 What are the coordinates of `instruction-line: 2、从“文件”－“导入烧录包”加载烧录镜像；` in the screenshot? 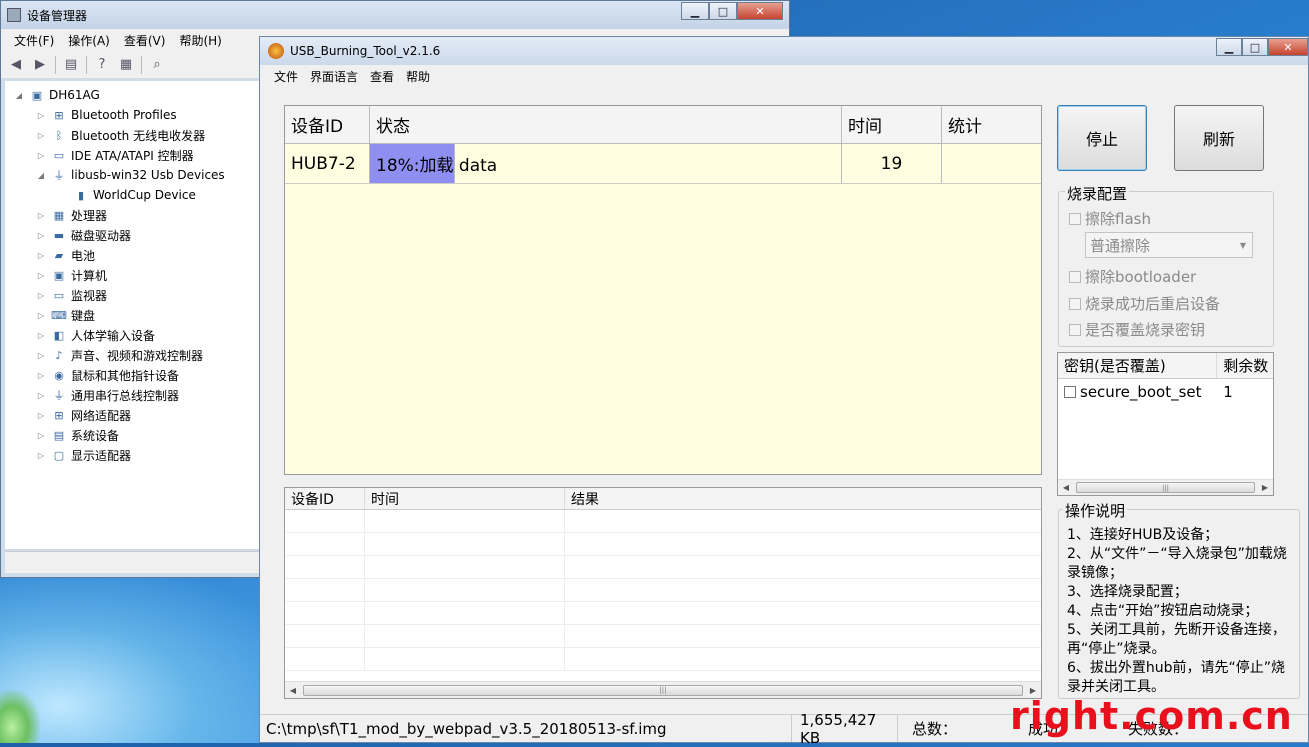 It's located at (1177, 563).